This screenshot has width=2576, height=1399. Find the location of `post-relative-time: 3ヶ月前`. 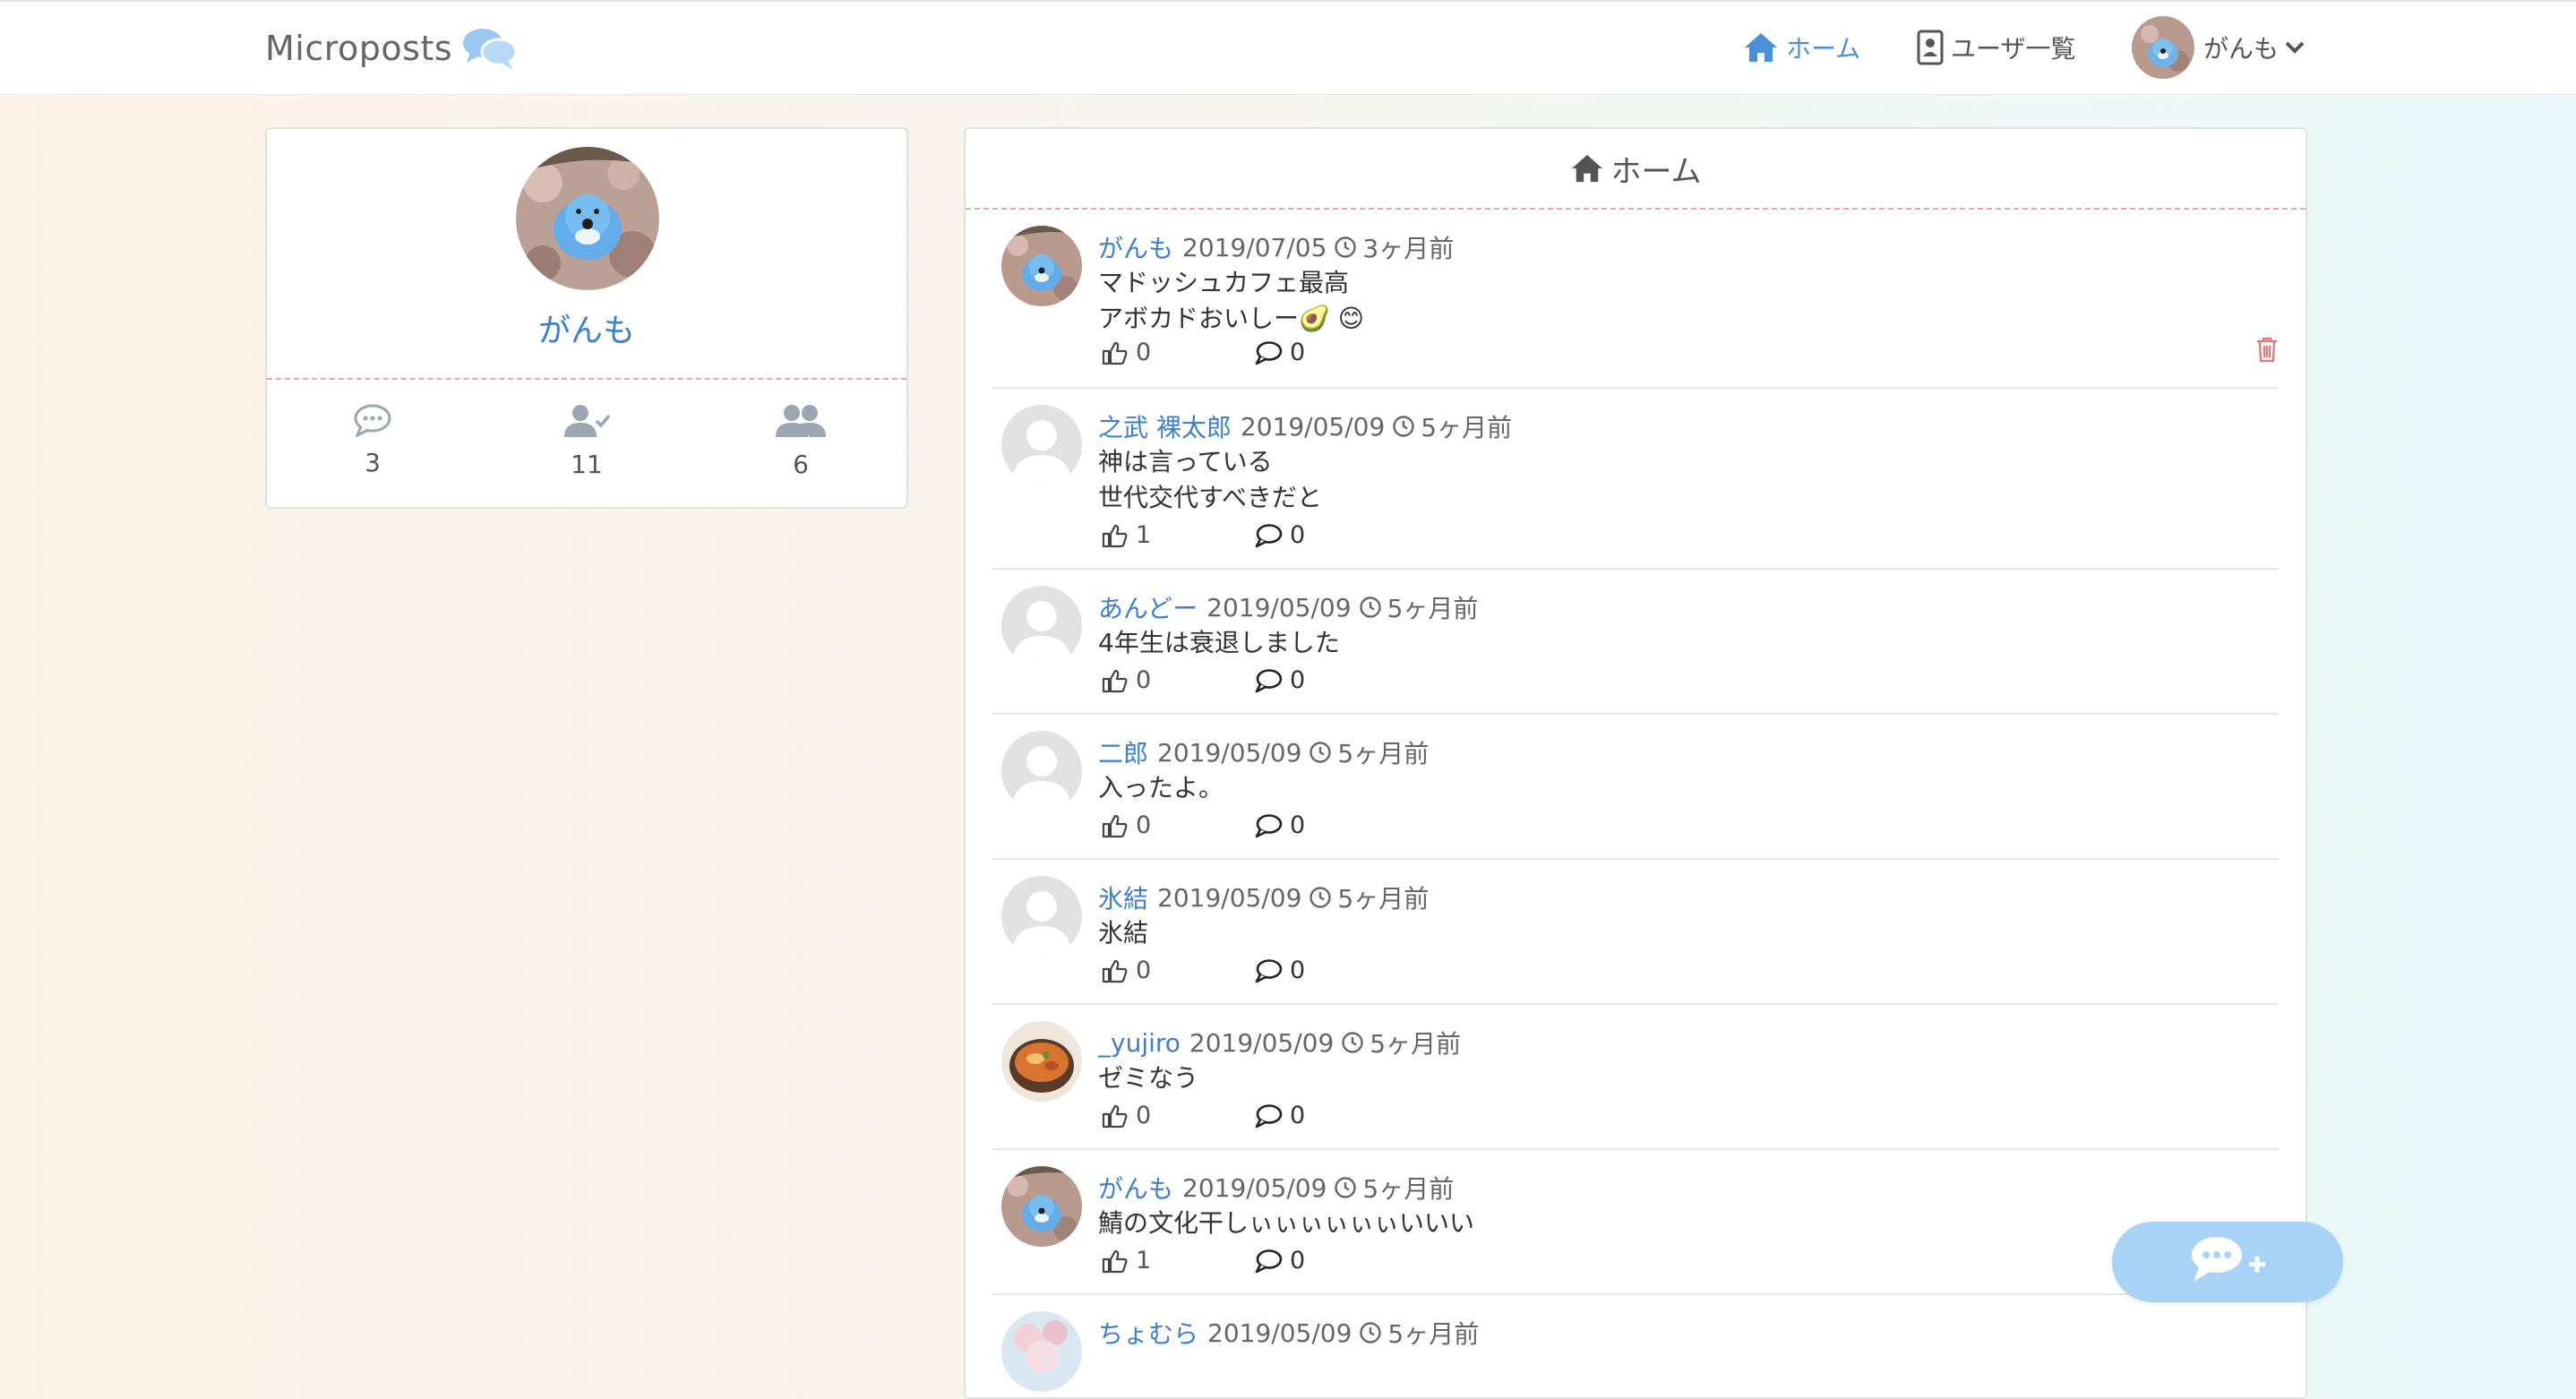

post-relative-time: 3ヶ月前 is located at coordinates (1394, 247).